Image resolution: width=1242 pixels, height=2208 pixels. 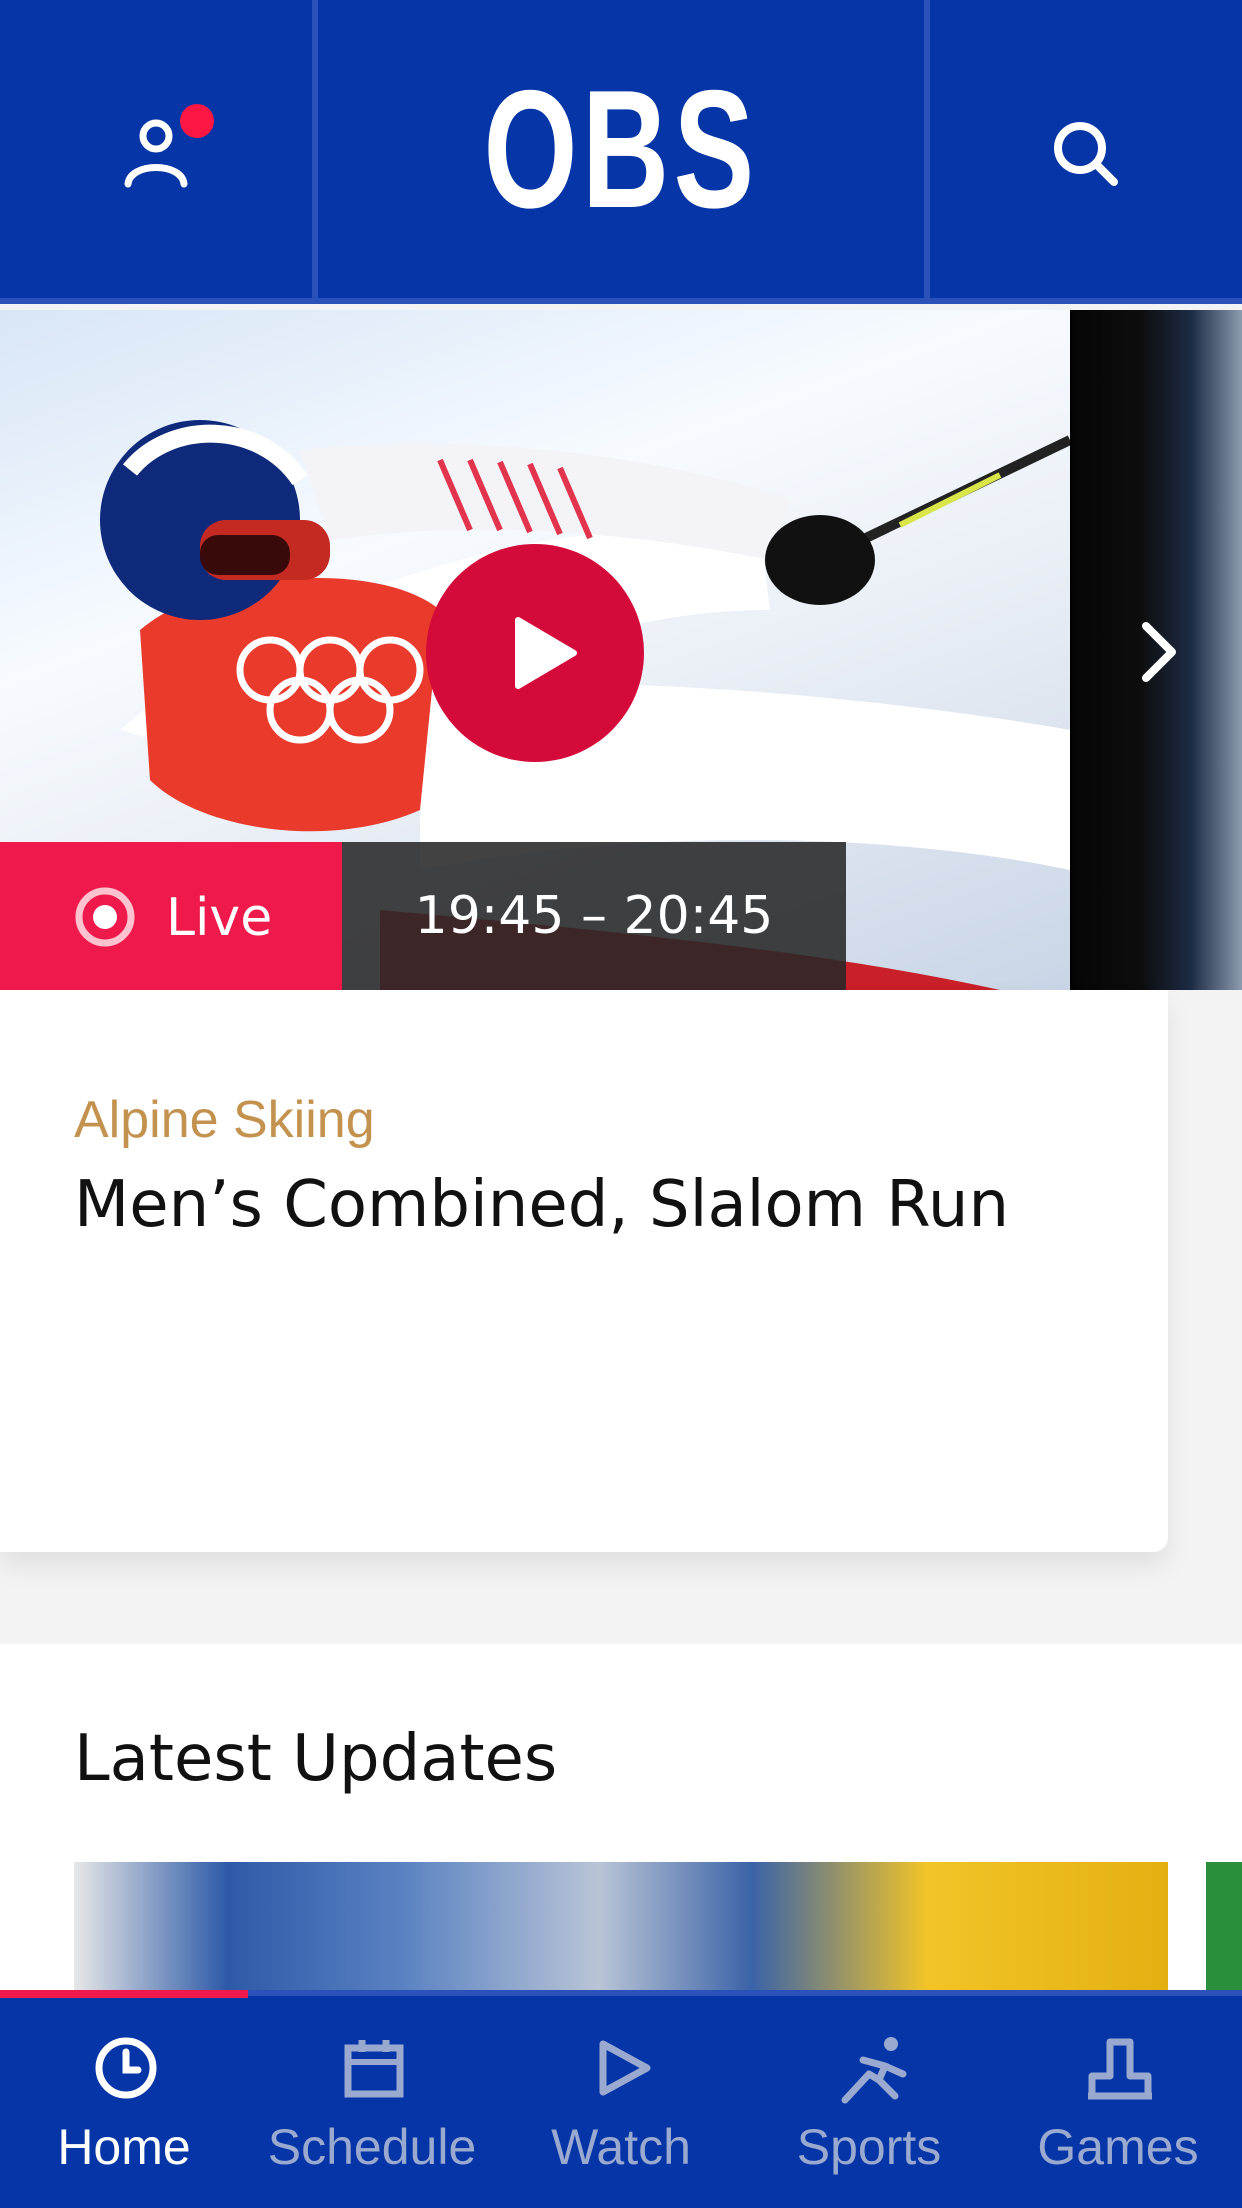 What do you see at coordinates (105, 917) in the screenshot?
I see `live-indicator-icon` at bounding box center [105, 917].